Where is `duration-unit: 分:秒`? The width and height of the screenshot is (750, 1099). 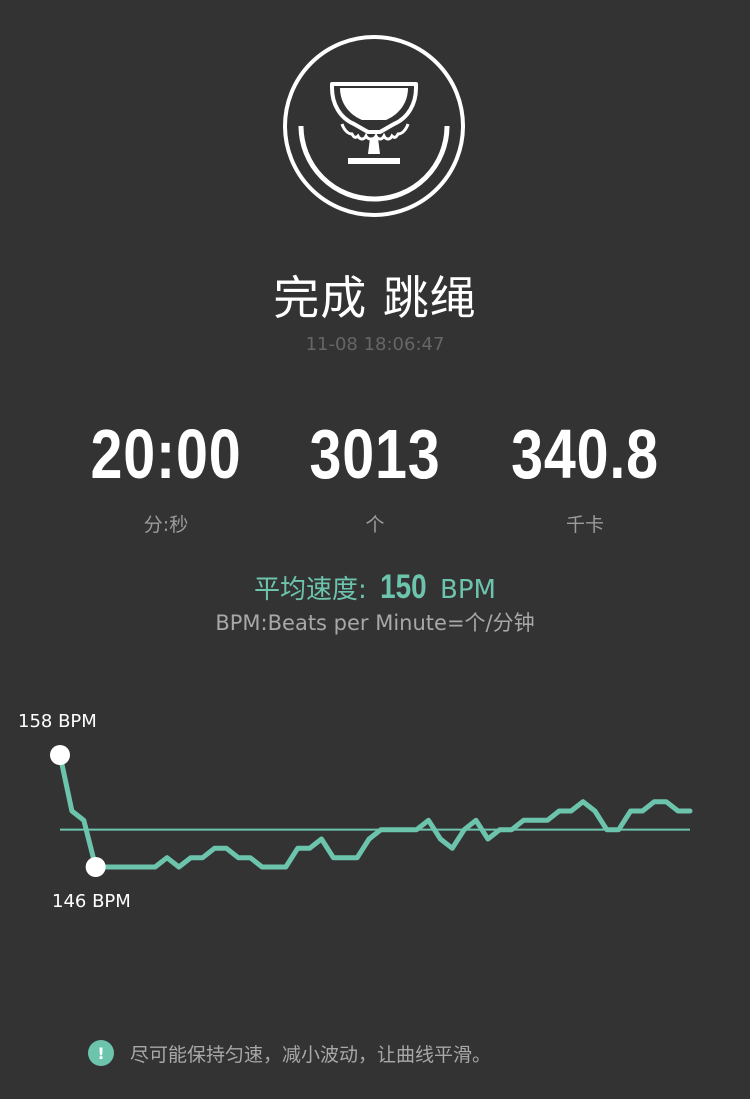 duration-unit: 分:秒 is located at coordinates (166, 525).